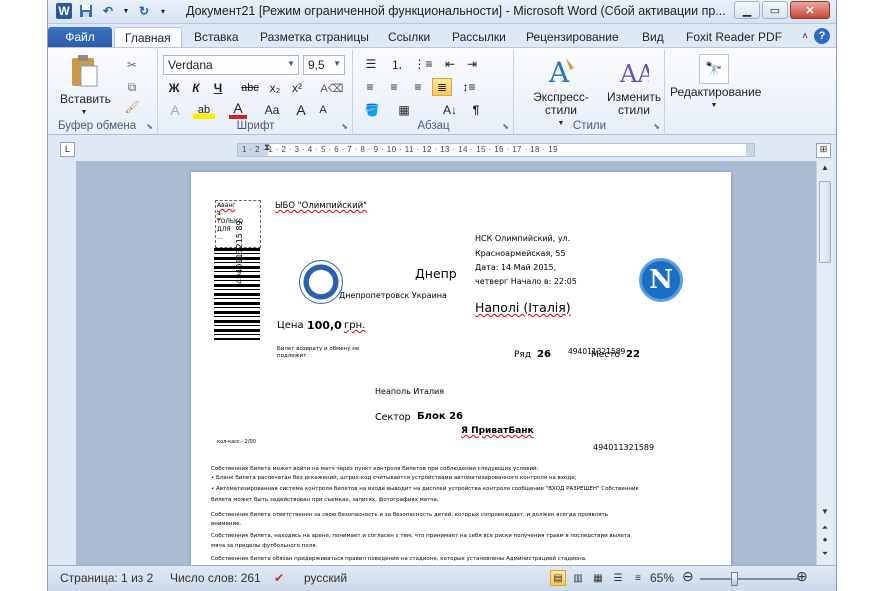 This screenshot has height=591, width=894. What do you see at coordinates (688, 576) in the screenshot?
I see `zoom-out-icon: ⊖` at bounding box center [688, 576].